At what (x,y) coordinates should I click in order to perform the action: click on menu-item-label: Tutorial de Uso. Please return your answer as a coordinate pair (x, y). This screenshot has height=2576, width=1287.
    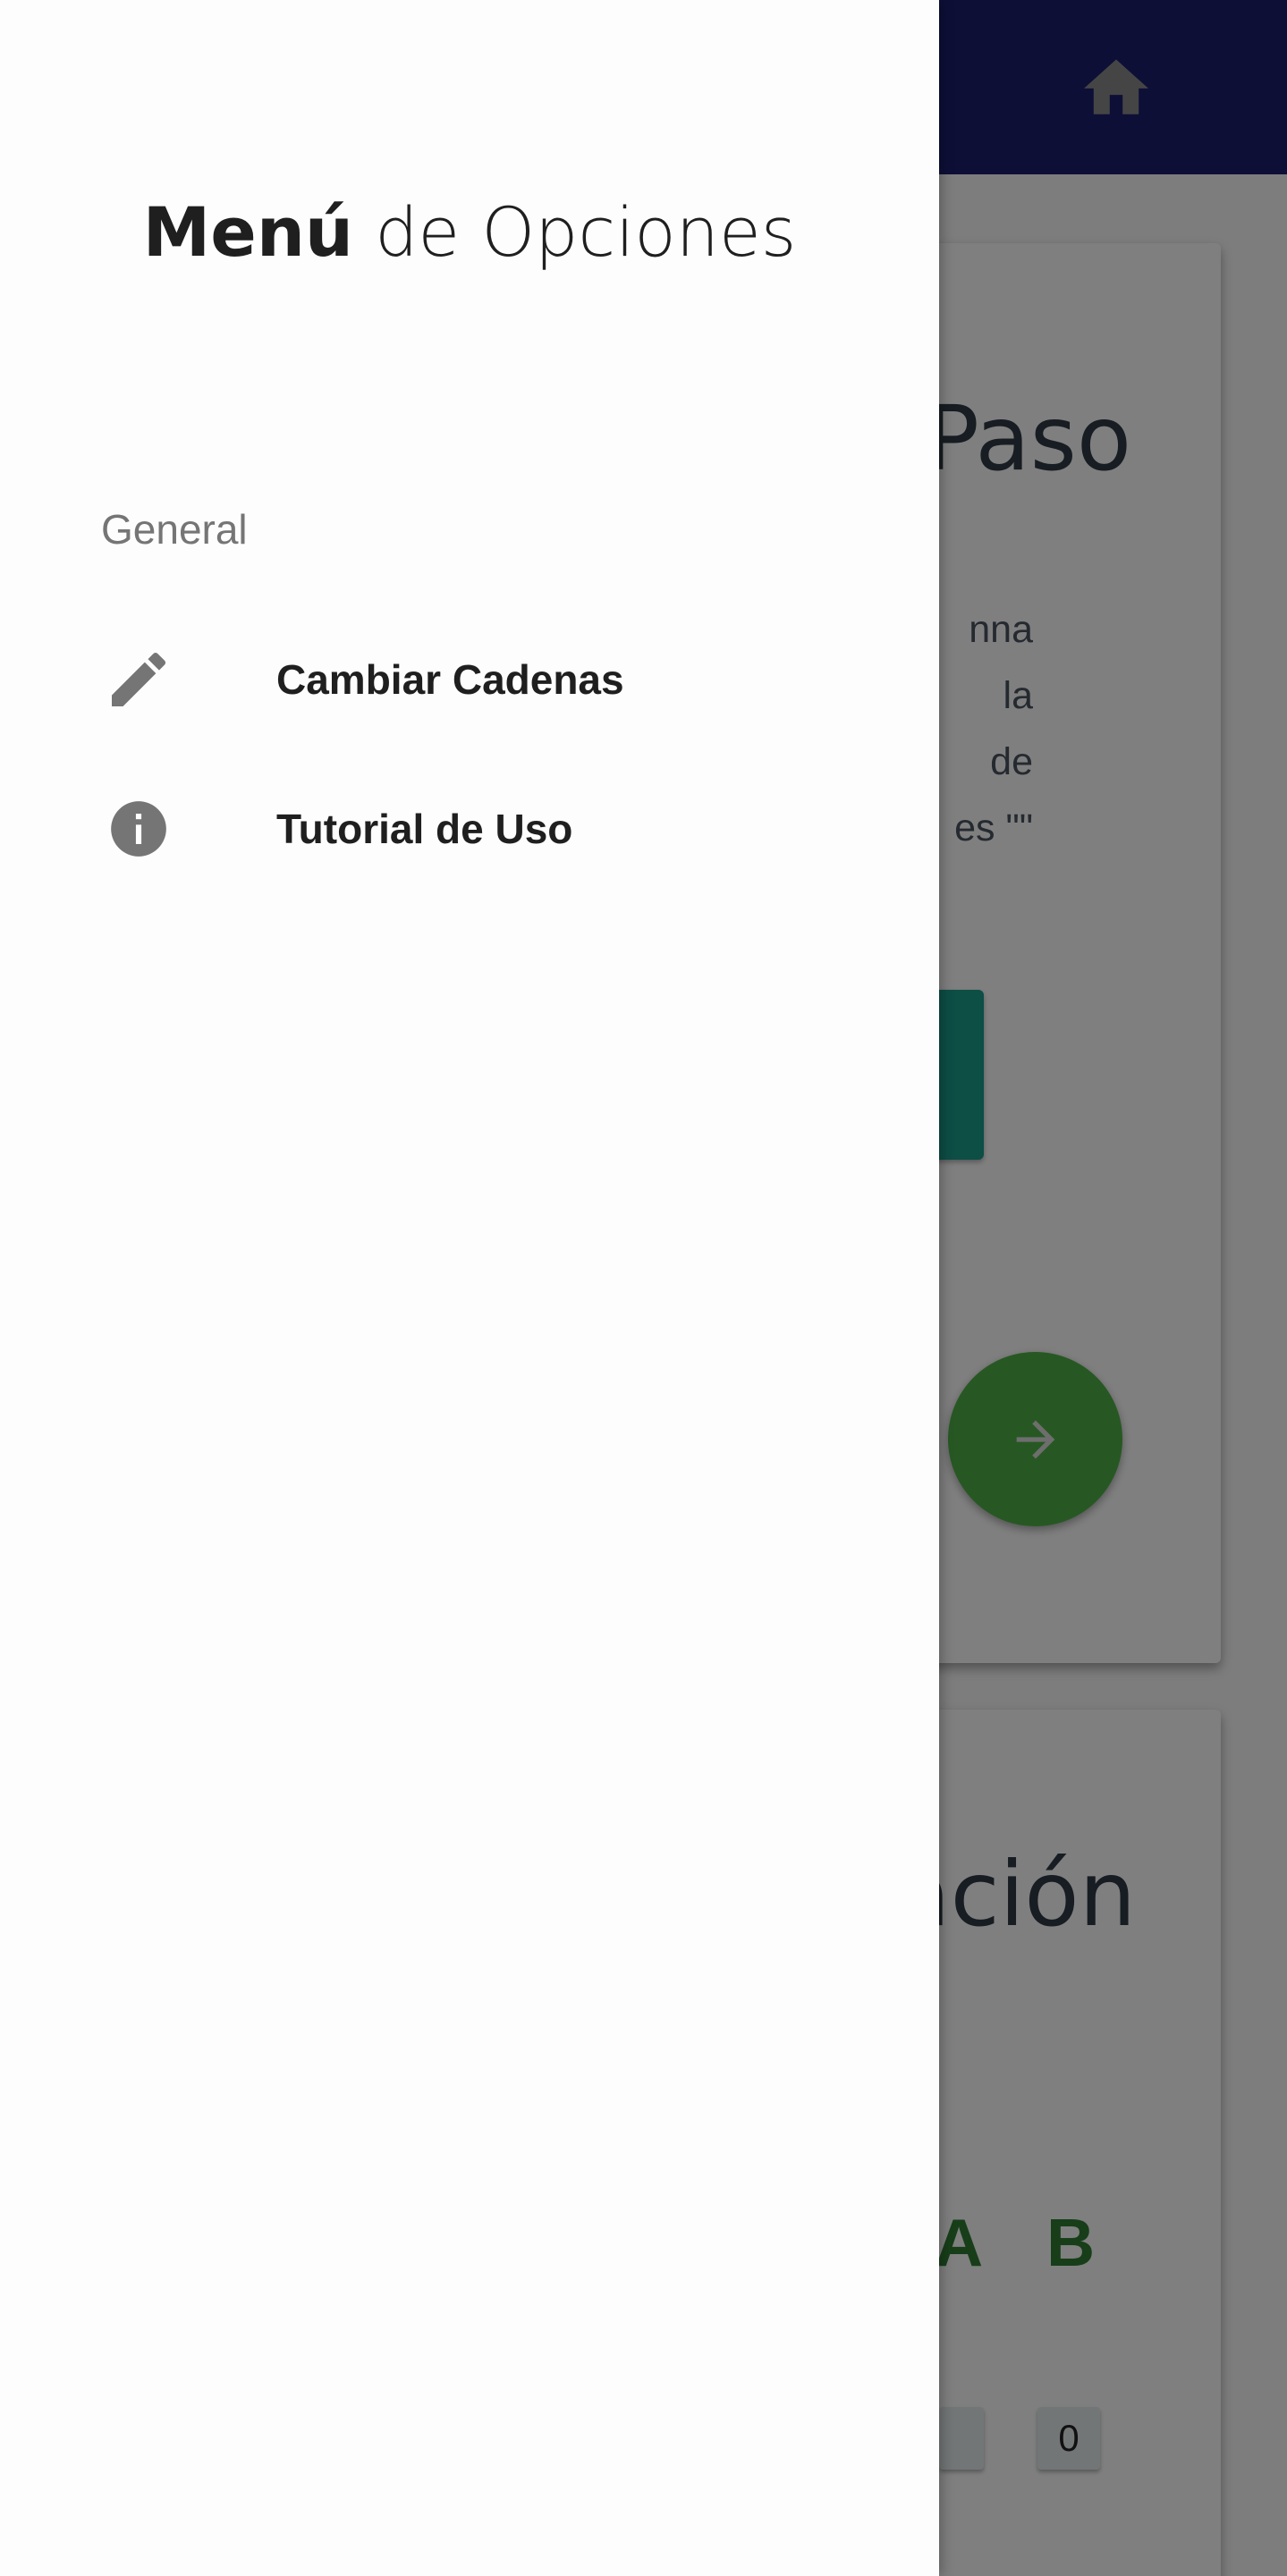
    Looking at the image, I should click on (424, 829).